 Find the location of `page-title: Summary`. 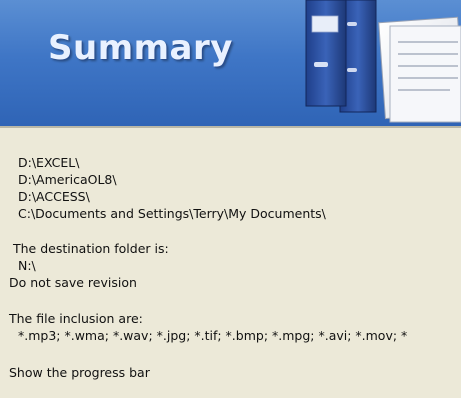

page-title: Summary is located at coordinates (140, 48).